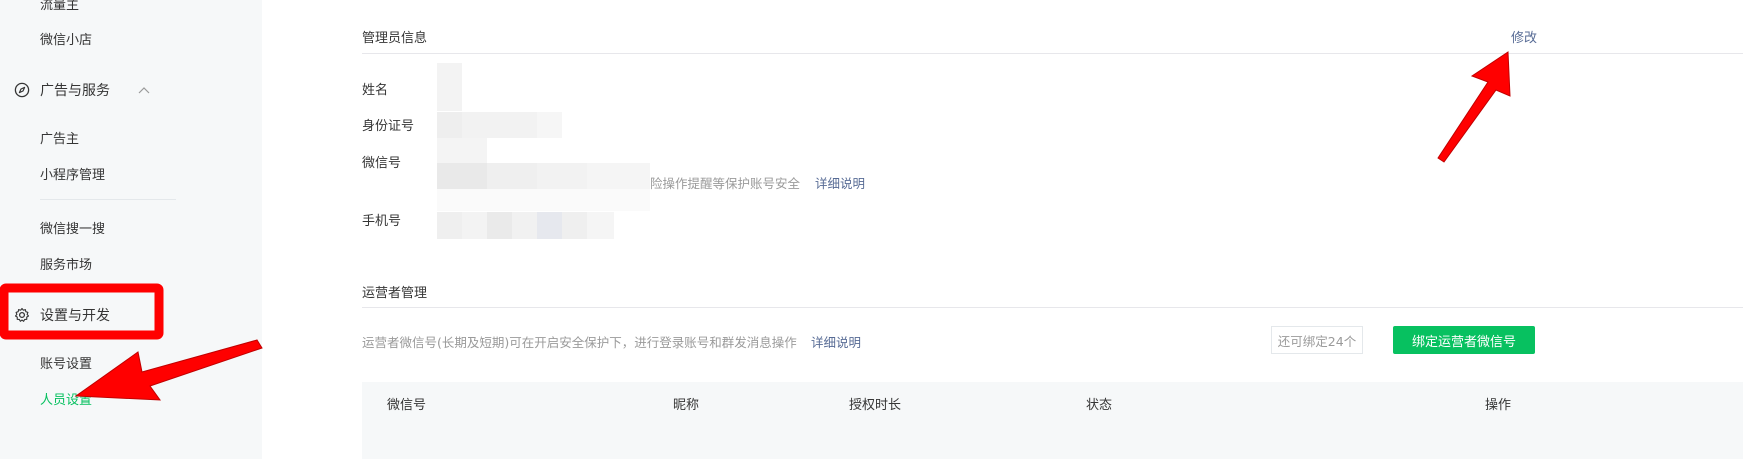 The height and width of the screenshot is (459, 1743). Describe the element at coordinates (66, 263) in the screenshot. I see `sidebar-item-service-market: 服务市场` at that location.